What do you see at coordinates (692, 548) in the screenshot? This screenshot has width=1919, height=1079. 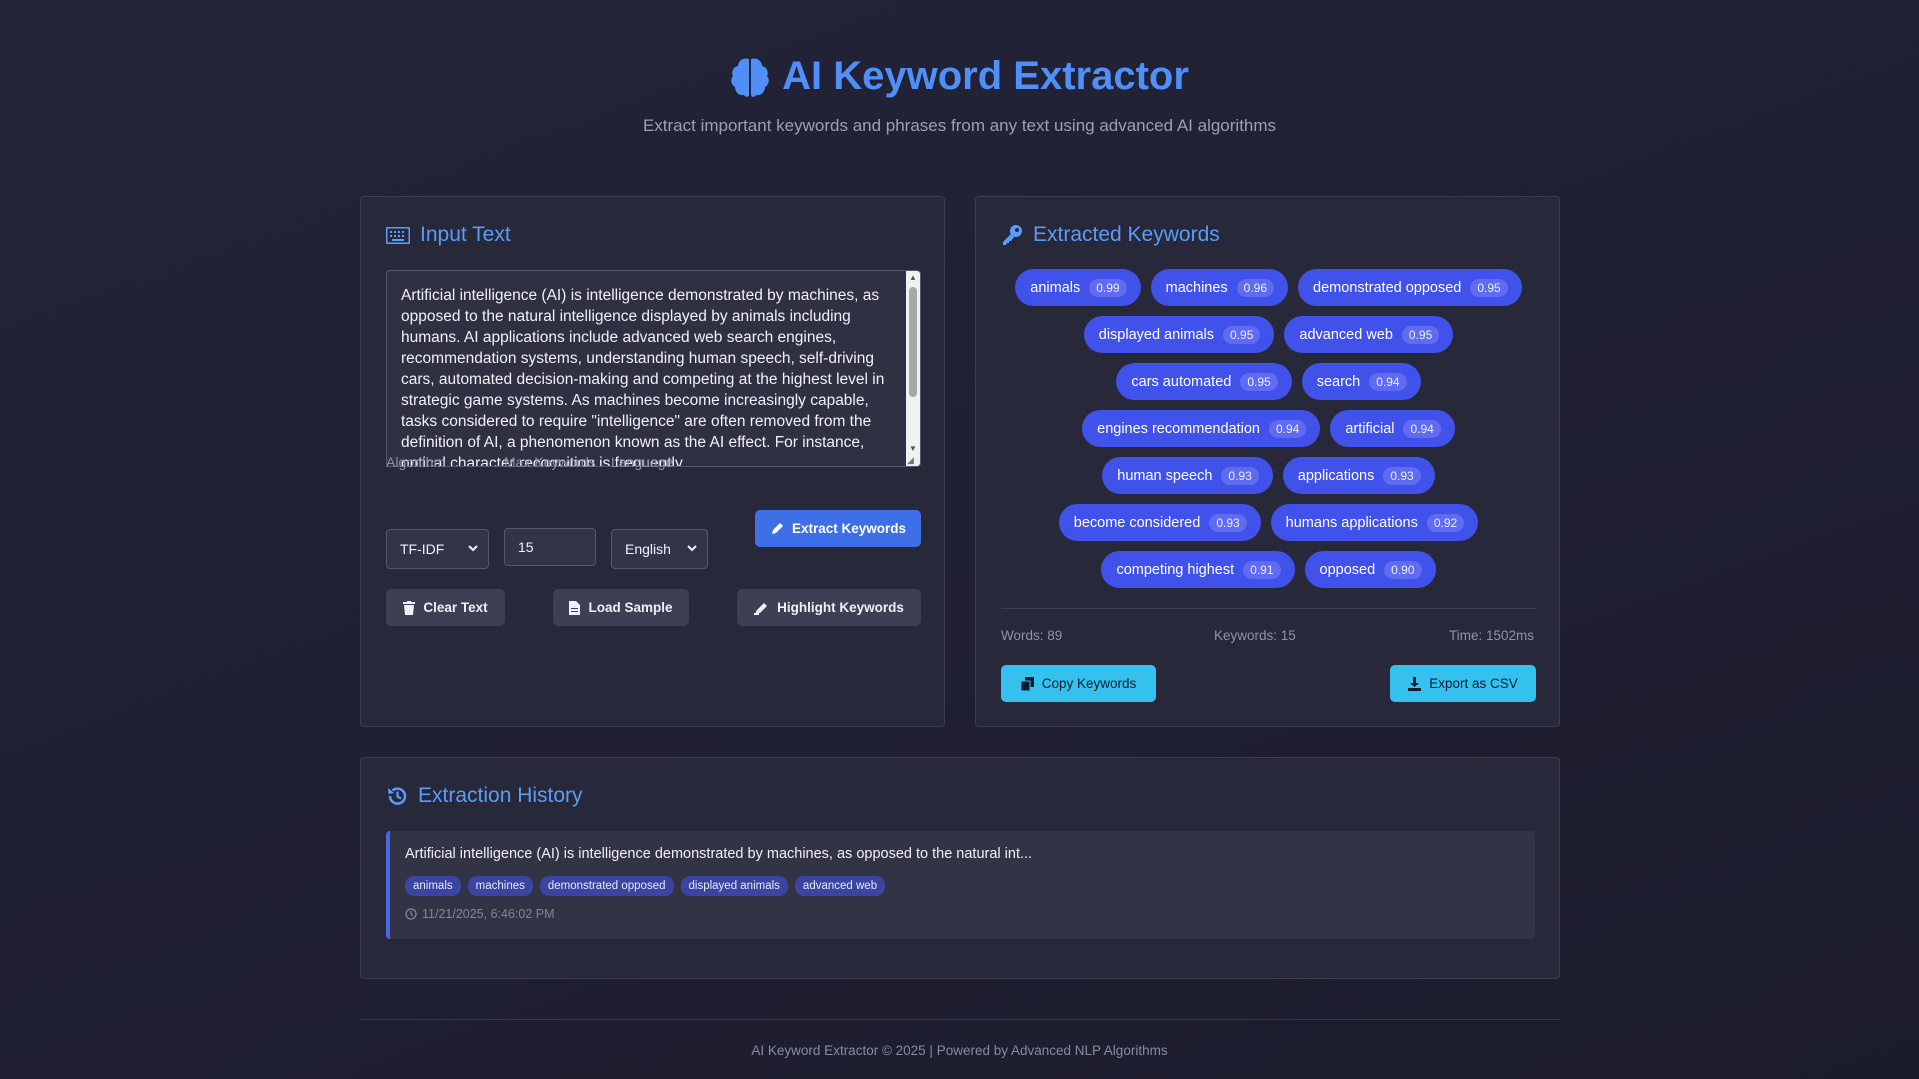 I see `chevron-down-icon` at bounding box center [692, 548].